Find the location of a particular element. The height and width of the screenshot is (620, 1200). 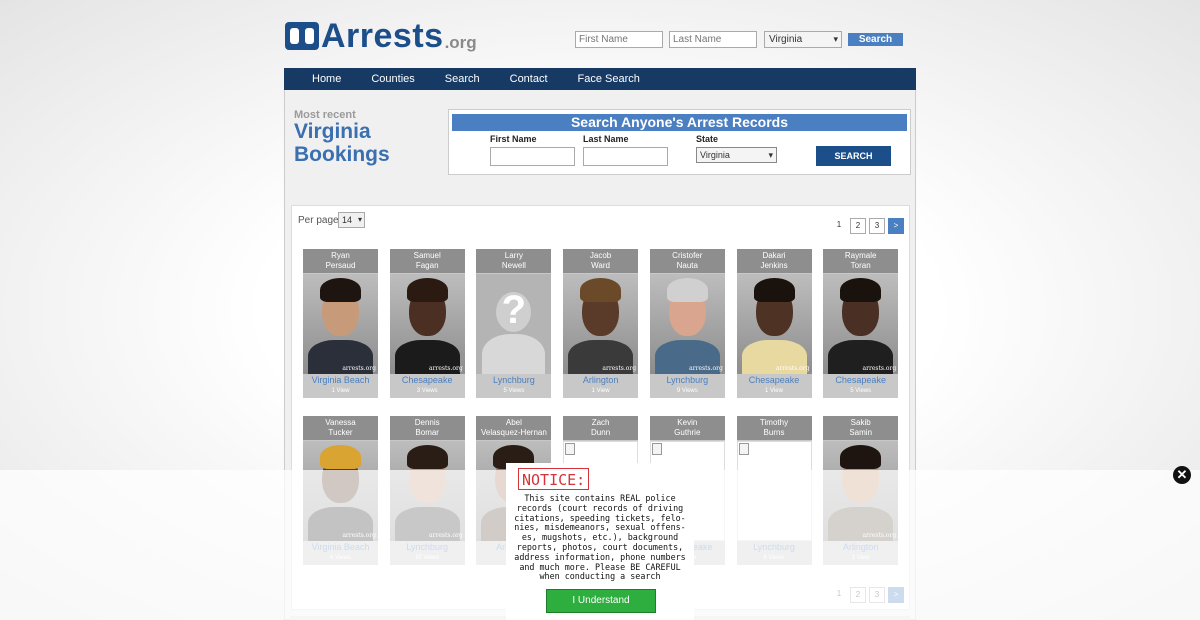

last-name-label: Last Name is located at coordinates (606, 139).